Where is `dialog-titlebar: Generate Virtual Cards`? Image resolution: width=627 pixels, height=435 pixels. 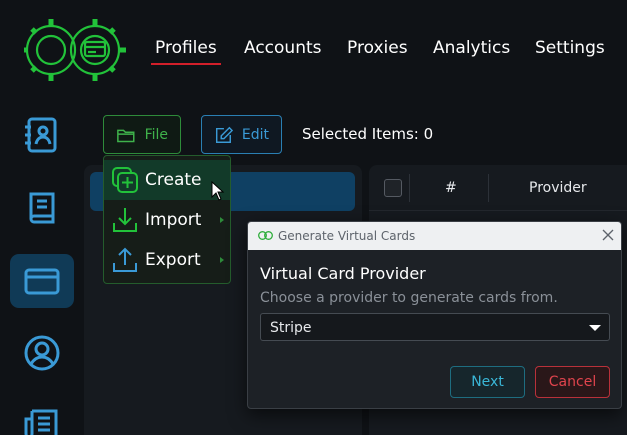 dialog-titlebar: Generate Virtual Cards is located at coordinates (434, 236).